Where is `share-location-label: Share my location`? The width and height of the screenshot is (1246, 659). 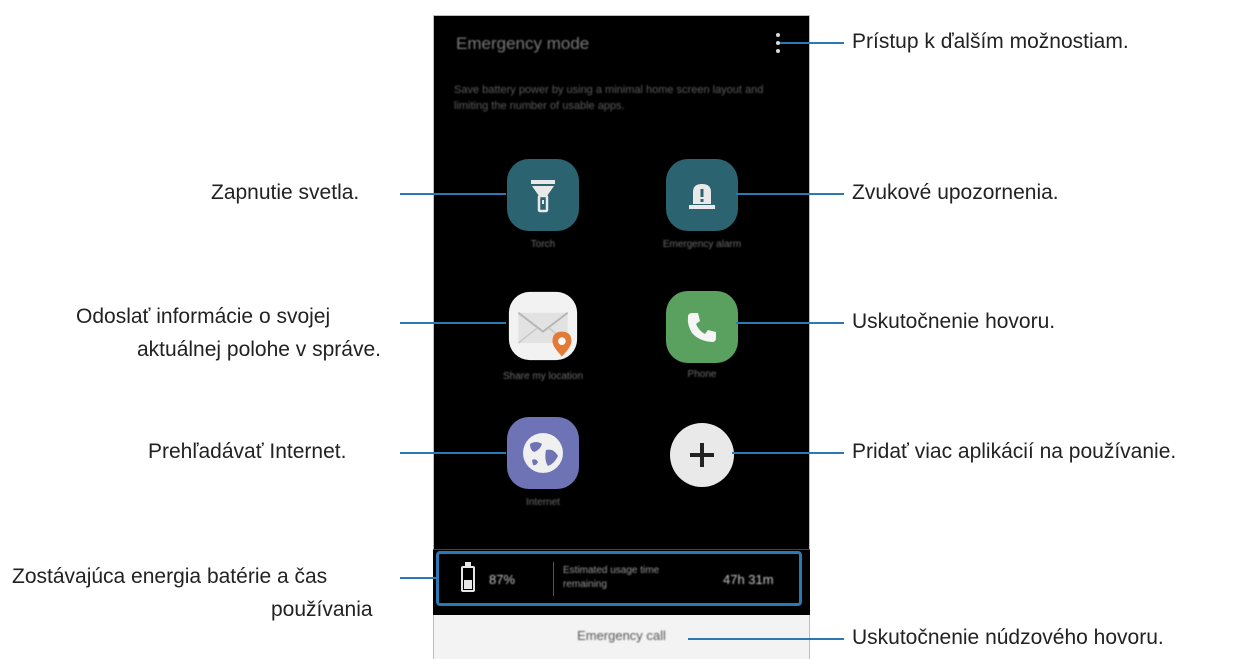 share-location-label: Share my location is located at coordinates (543, 376).